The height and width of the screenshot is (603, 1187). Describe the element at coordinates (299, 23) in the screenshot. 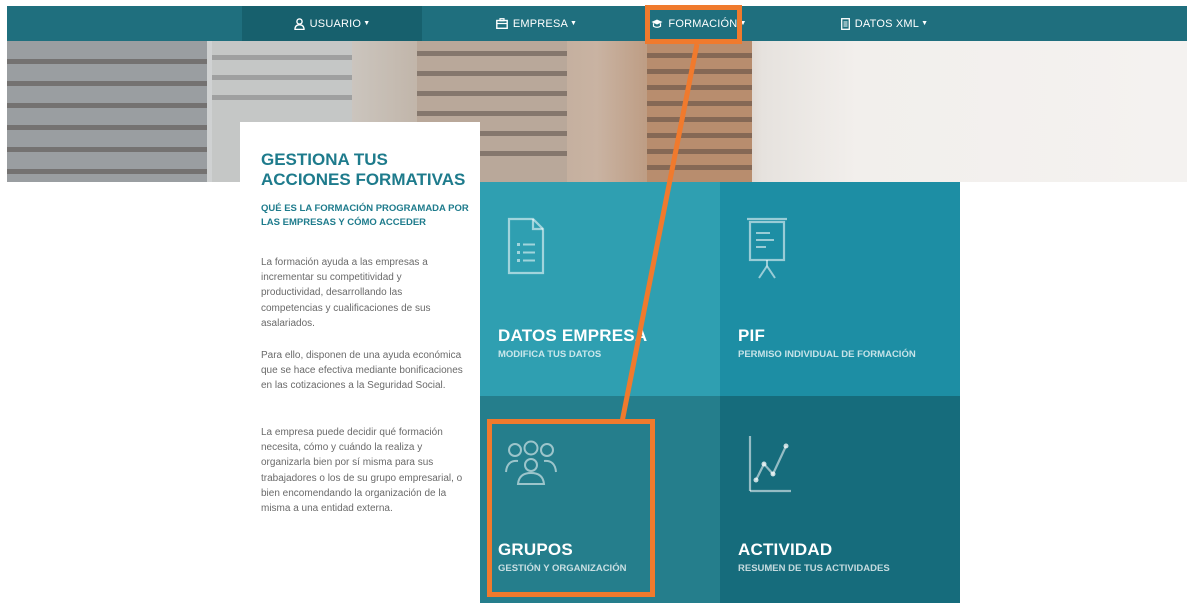

I see `user-icon` at that location.